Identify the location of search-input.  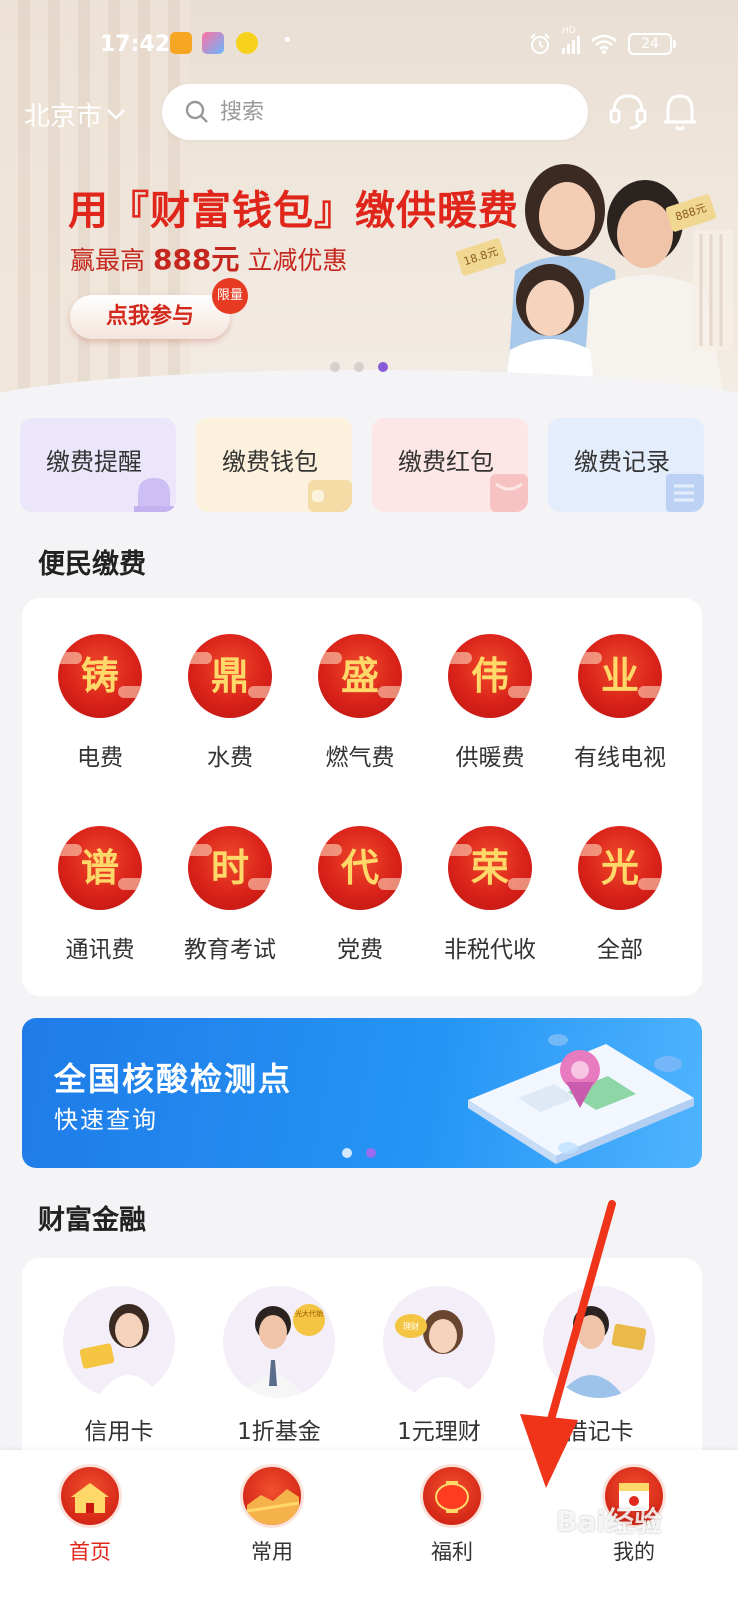
(380, 112).